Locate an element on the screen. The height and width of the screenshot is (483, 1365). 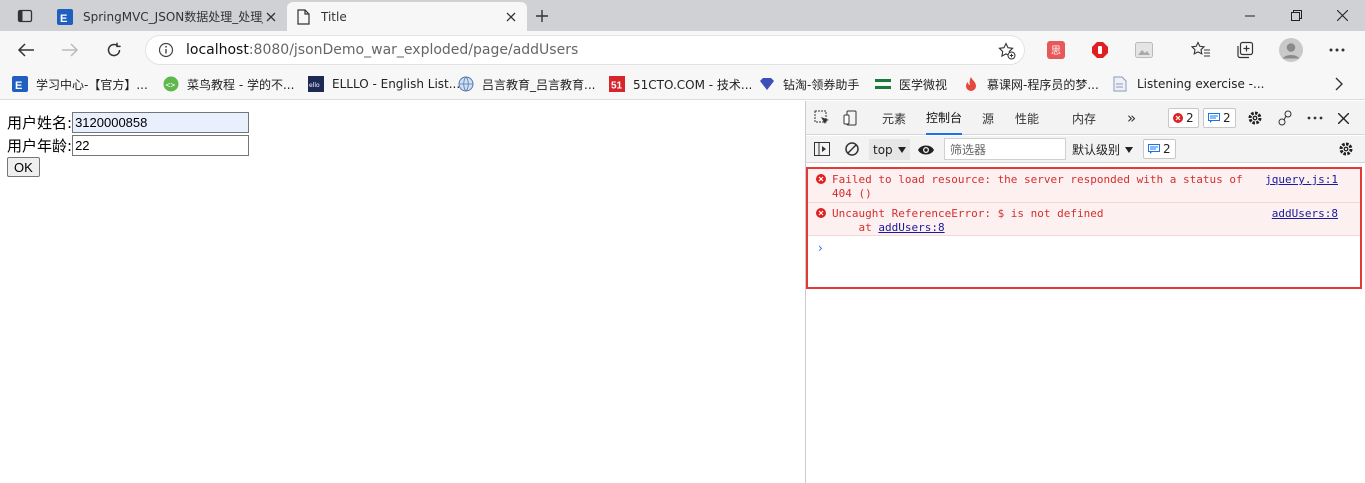
devtools-tabbar: 元素 控制台 源 性能 内存 » 2 2 is located at coordinates (1085, 118).